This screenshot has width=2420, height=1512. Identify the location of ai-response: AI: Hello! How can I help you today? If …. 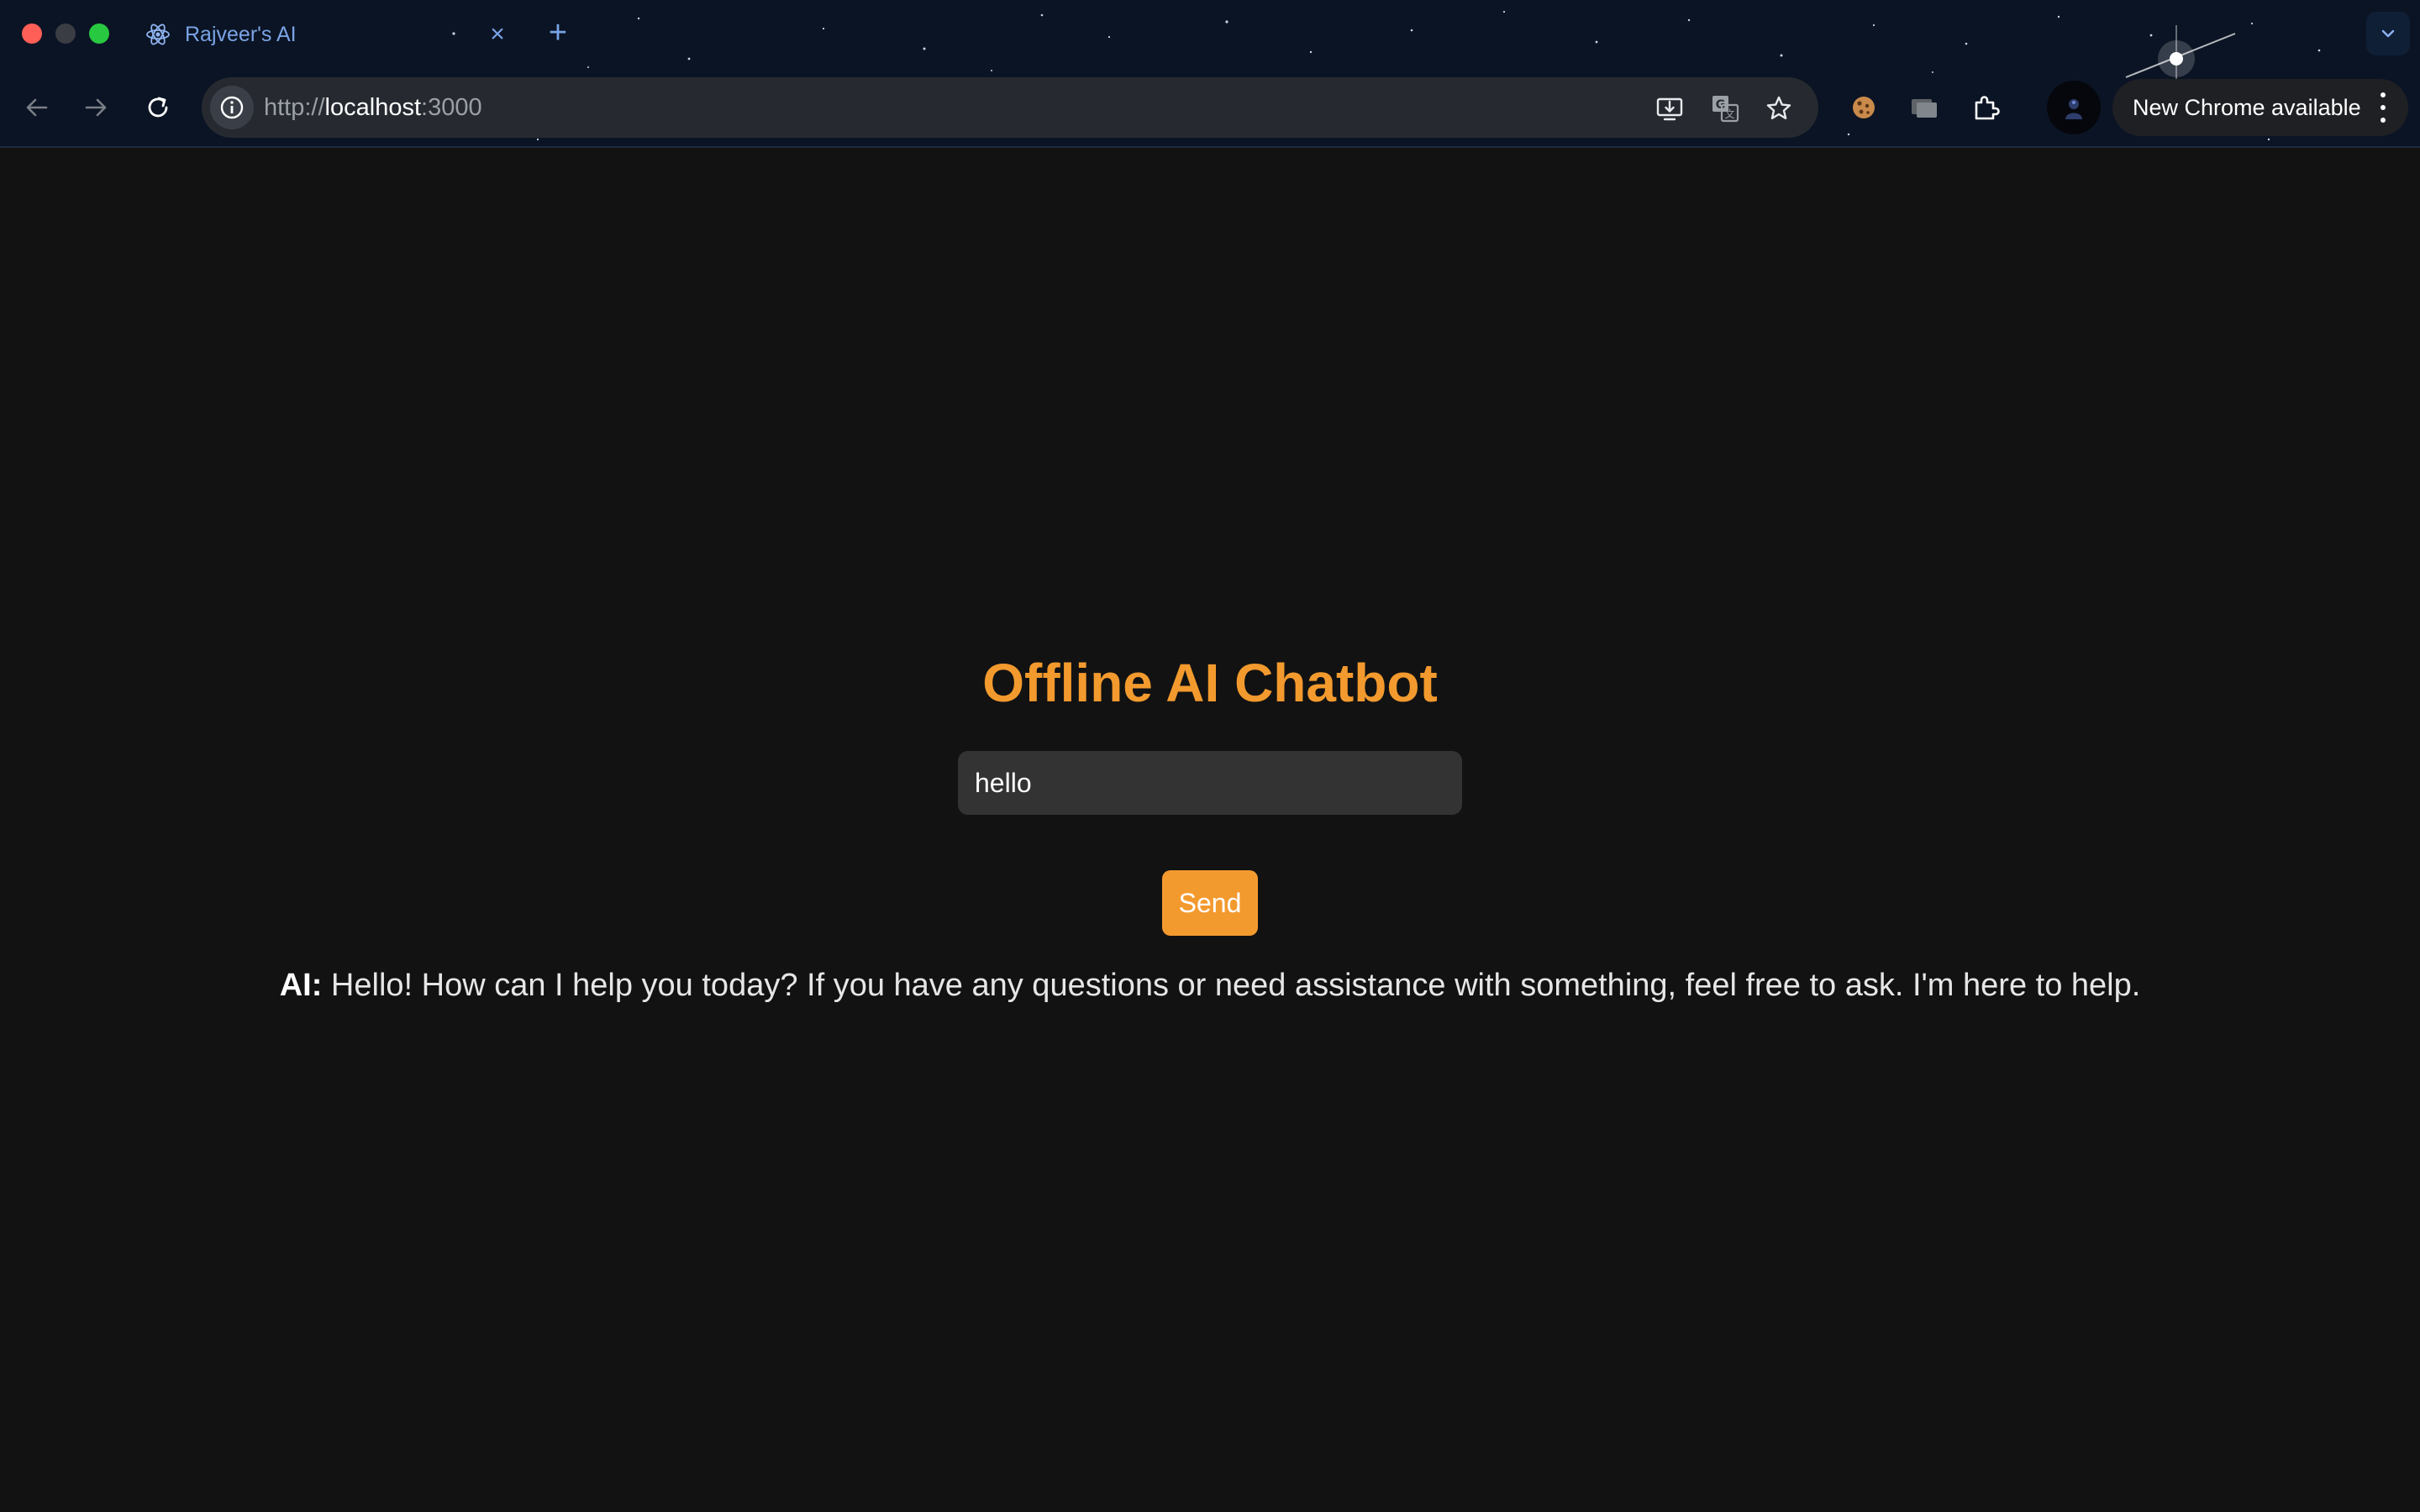
(1210, 986).